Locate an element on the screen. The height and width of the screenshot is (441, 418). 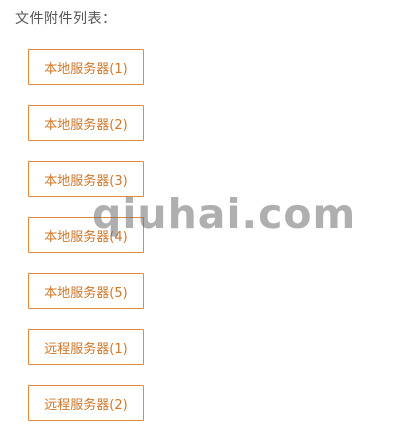
local-server-3-button: 本地服务器(3) is located at coordinates (86, 179).